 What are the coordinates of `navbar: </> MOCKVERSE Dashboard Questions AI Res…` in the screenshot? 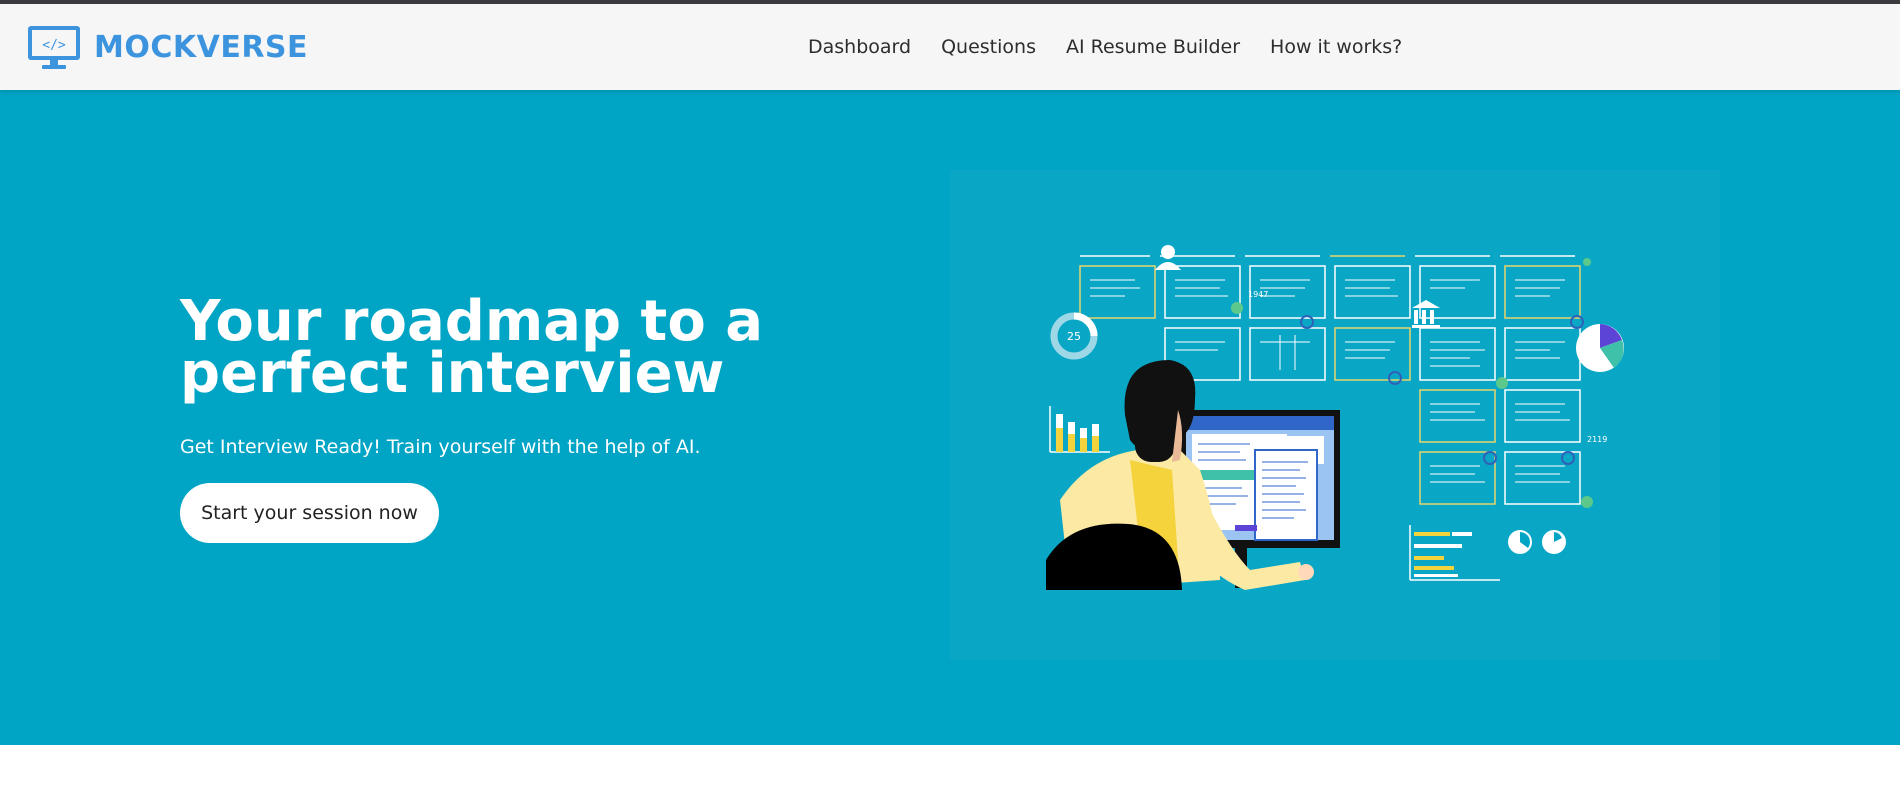 It's located at (950, 47).